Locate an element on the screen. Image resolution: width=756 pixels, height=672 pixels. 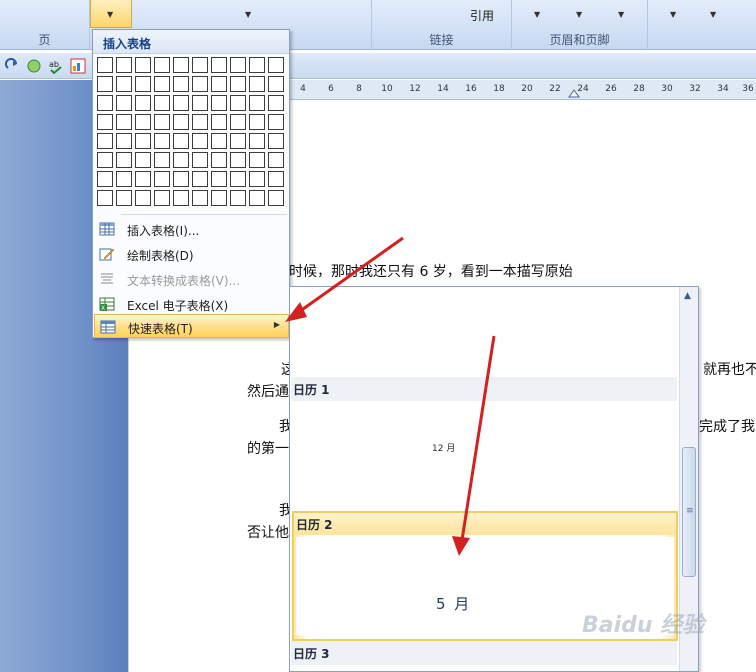
menu-item-draw-table: 绘制表格(D) is located at coordinates (191, 254).